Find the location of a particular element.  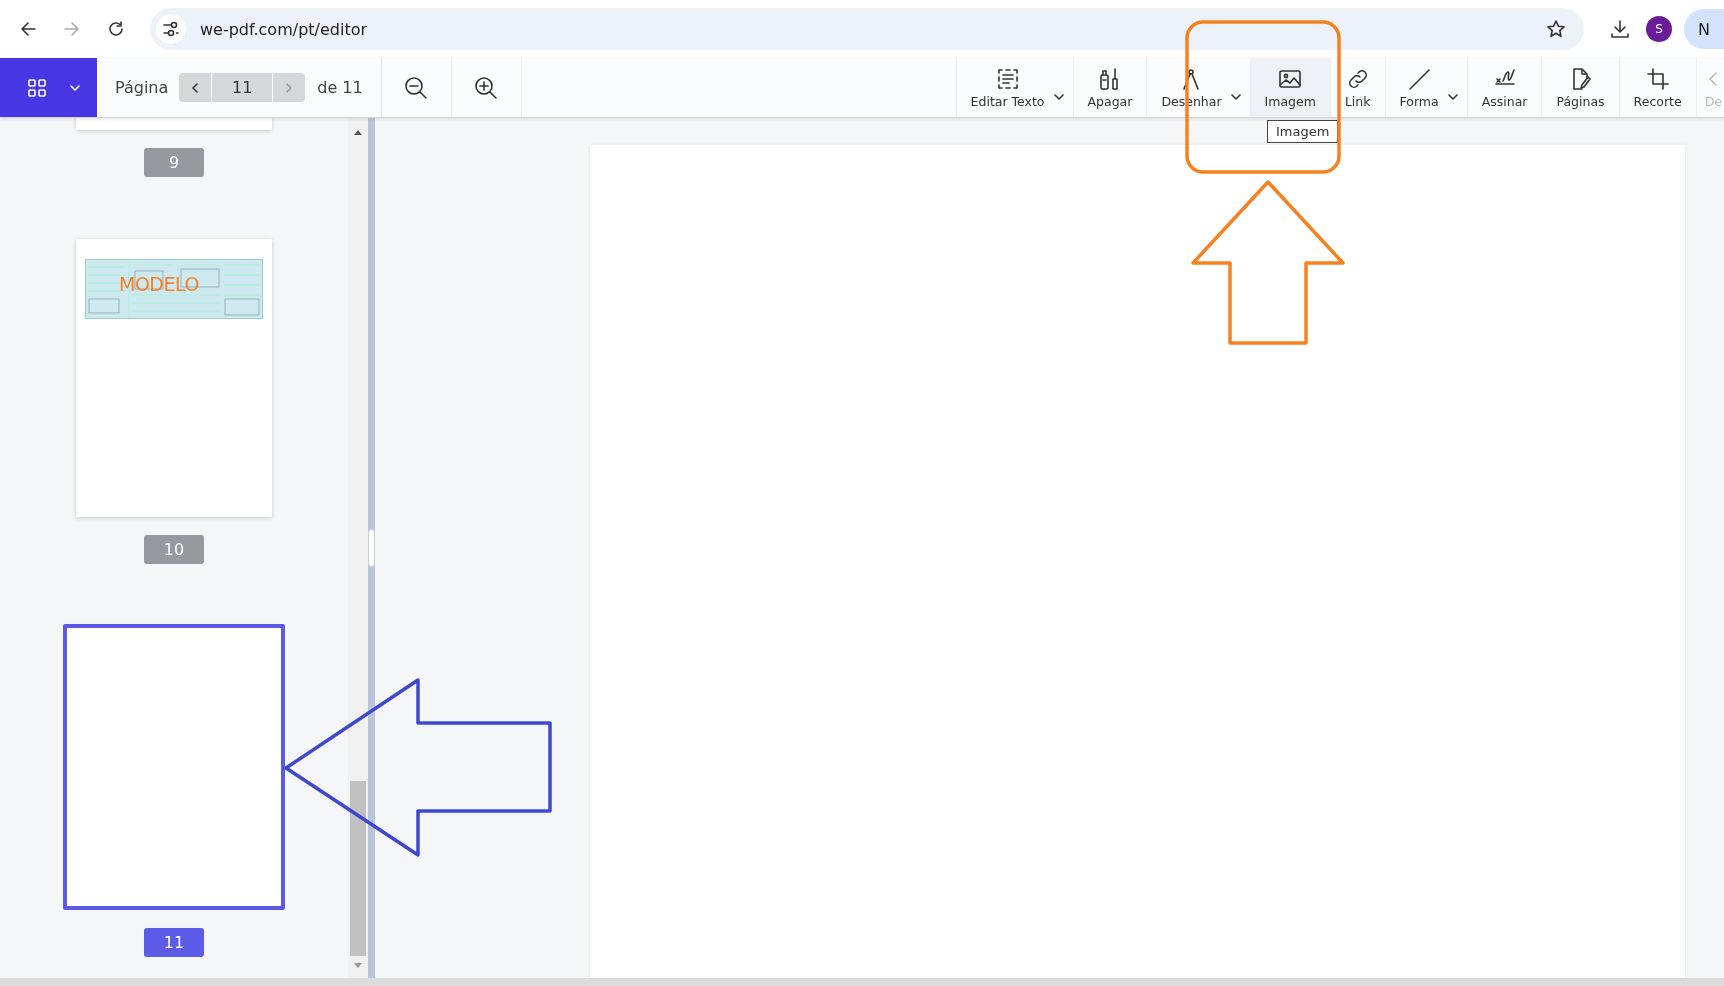

page-number-field: 11 is located at coordinates (242, 87).